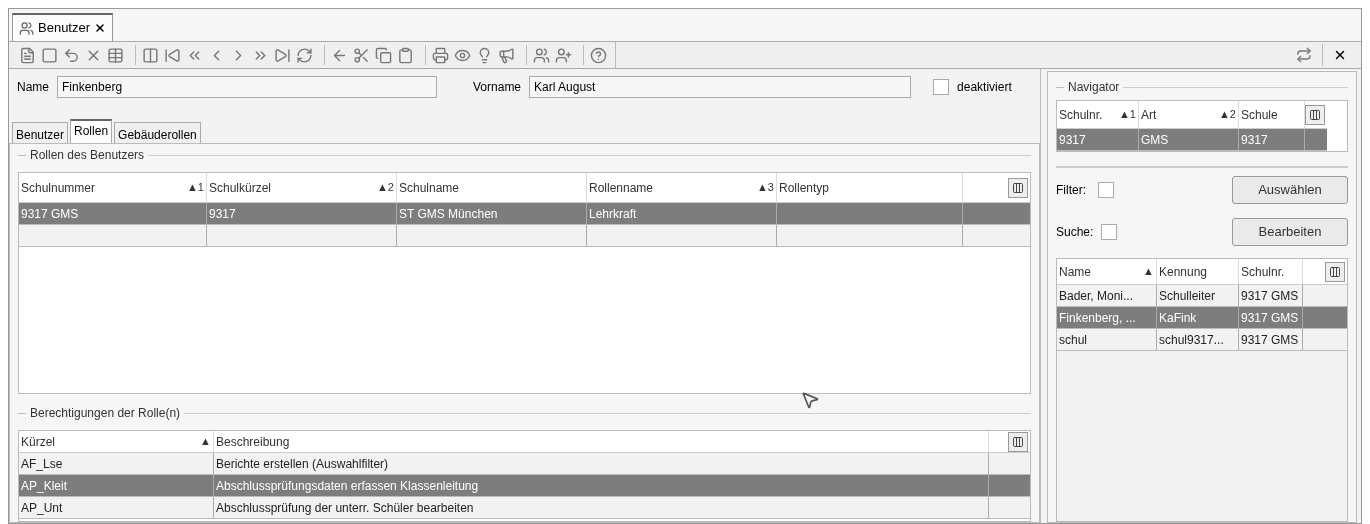  Describe the element at coordinates (1071, 190) in the screenshot. I see `field-label: Filter:` at that location.